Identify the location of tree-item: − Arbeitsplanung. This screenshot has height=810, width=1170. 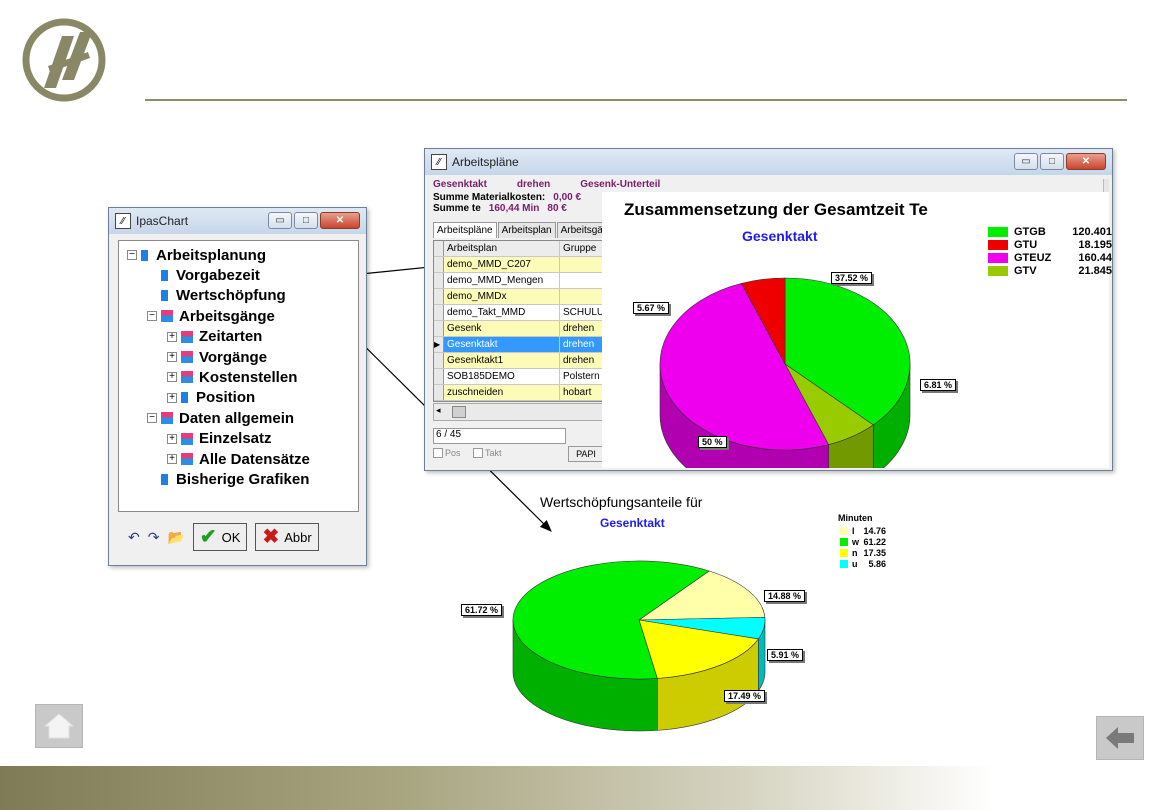
(196, 255).